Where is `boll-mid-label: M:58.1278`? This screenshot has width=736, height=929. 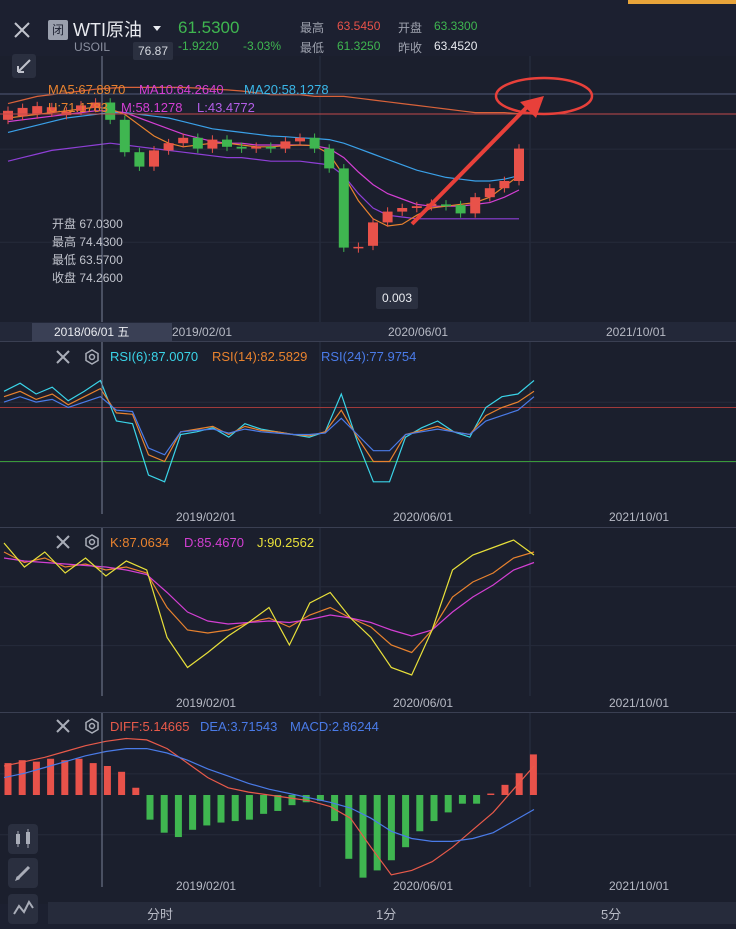
boll-mid-label: M:58.1278 is located at coordinates (152, 107).